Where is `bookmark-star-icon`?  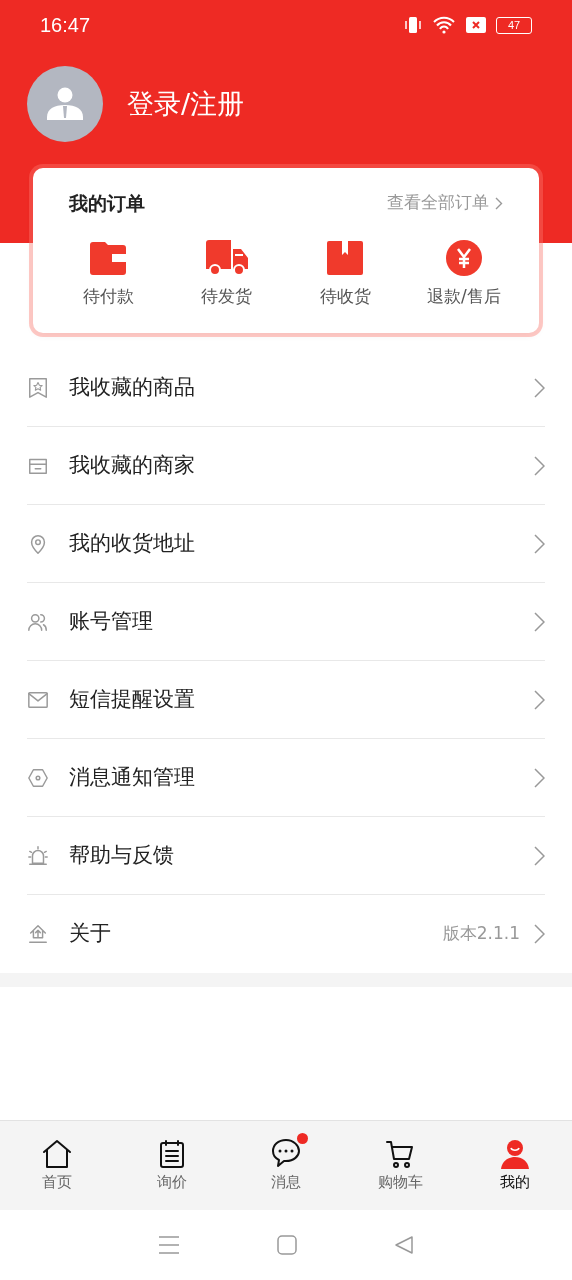
bookmark-star-icon is located at coordinates (38, 387).